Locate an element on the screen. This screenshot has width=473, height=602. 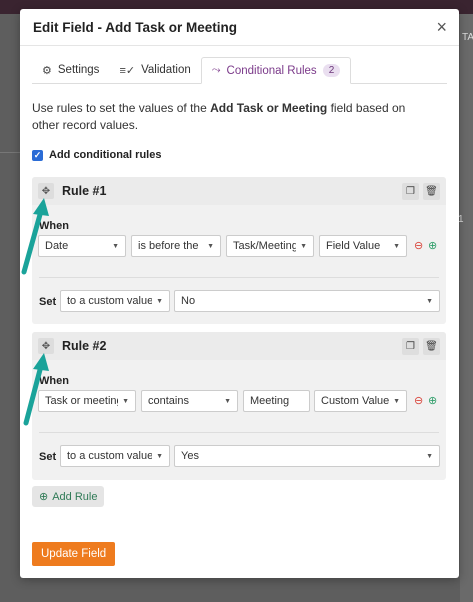
arrow-to-rule-1-handle-icon is located at coordinates (35, 236).